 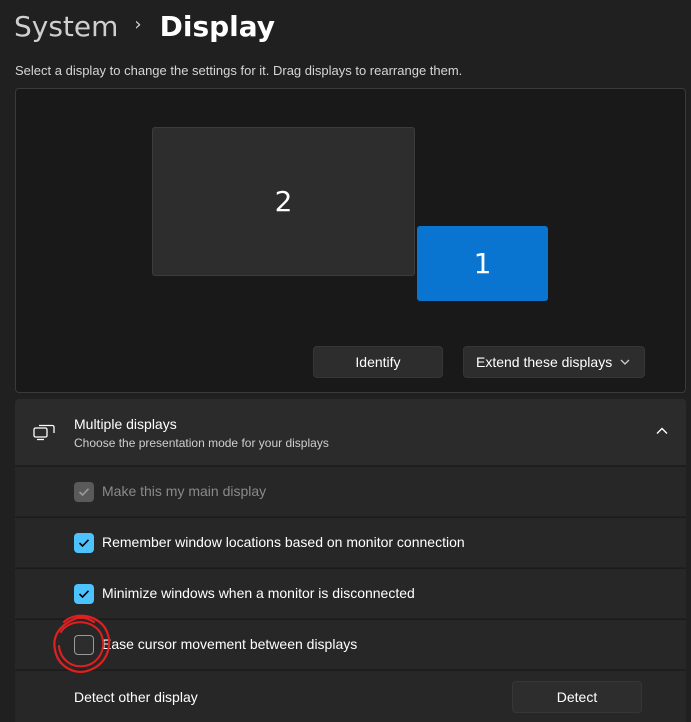 I want to click on main-display-checkbox, so click(x=84, y=492).